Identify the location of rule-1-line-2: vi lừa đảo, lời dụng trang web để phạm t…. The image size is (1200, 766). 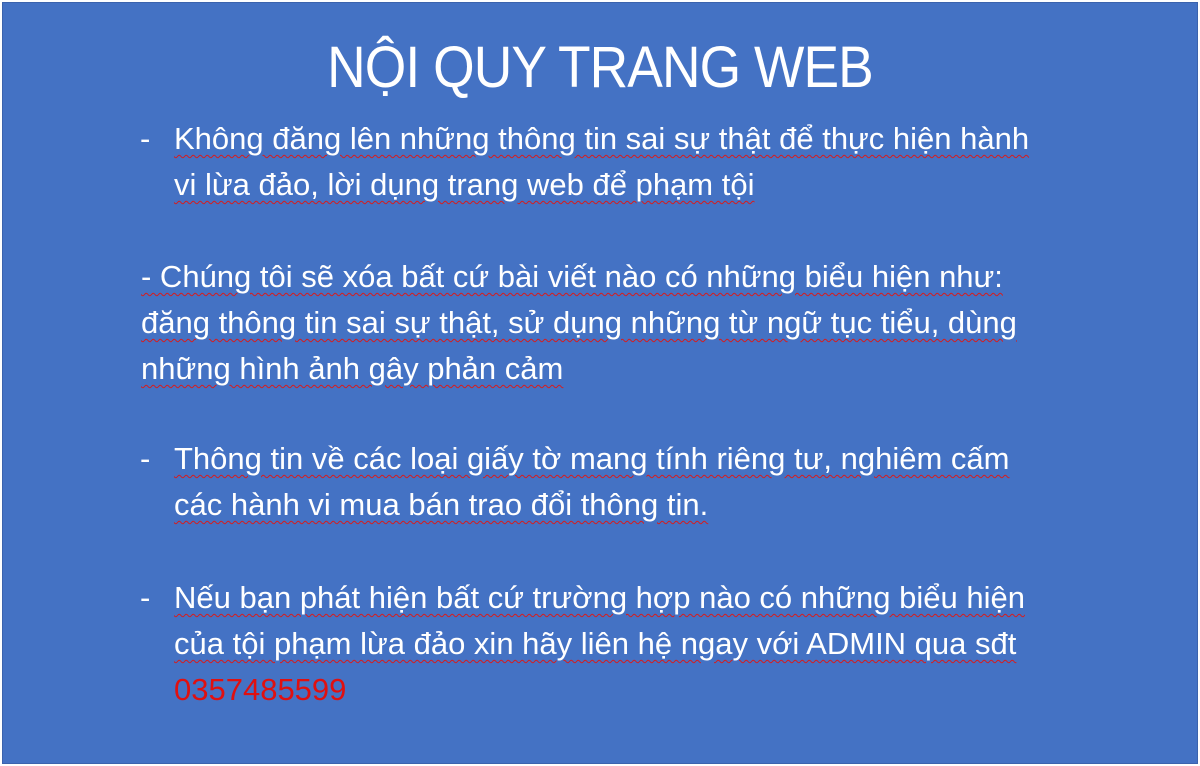
(464, 184).